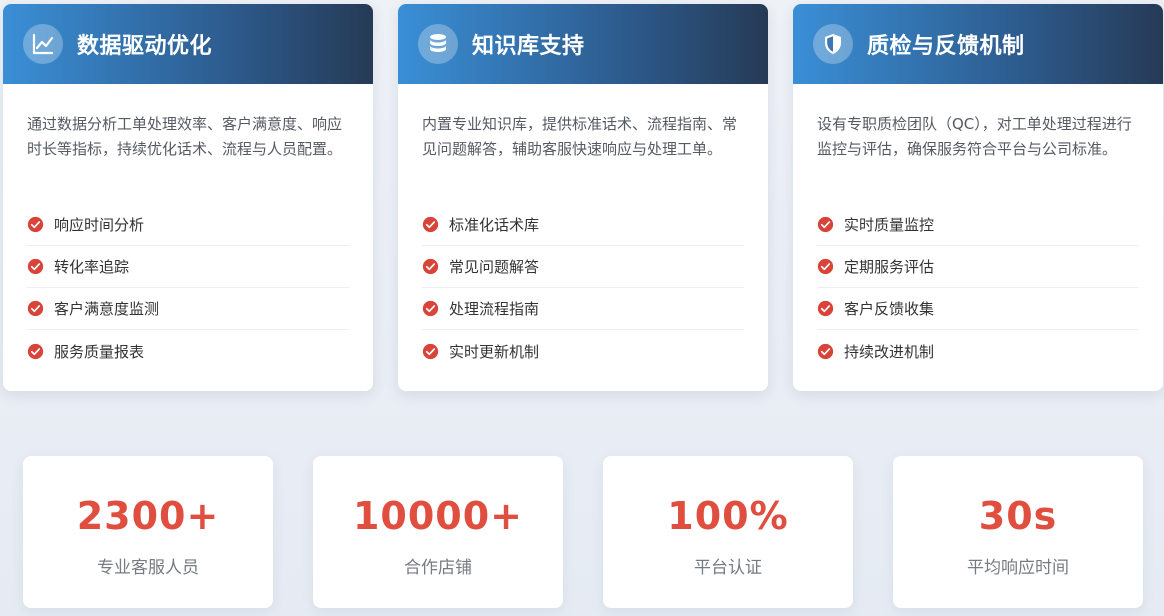 This screenshot has width=1164, height=616. What do you see at coordinates (188, 351) in the screenshot?
I see `feature-item: 服务质量报表` at bounding box center [188, 351].